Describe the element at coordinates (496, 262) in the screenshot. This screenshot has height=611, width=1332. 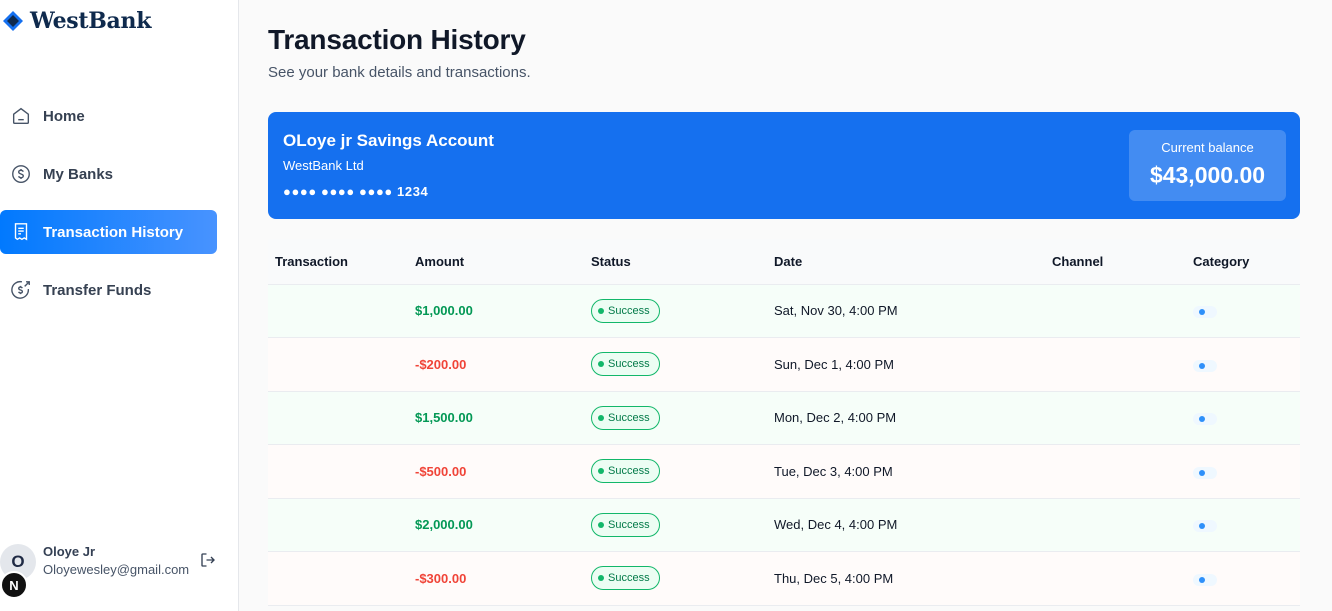
I see `header-amount: Amount` at that location.